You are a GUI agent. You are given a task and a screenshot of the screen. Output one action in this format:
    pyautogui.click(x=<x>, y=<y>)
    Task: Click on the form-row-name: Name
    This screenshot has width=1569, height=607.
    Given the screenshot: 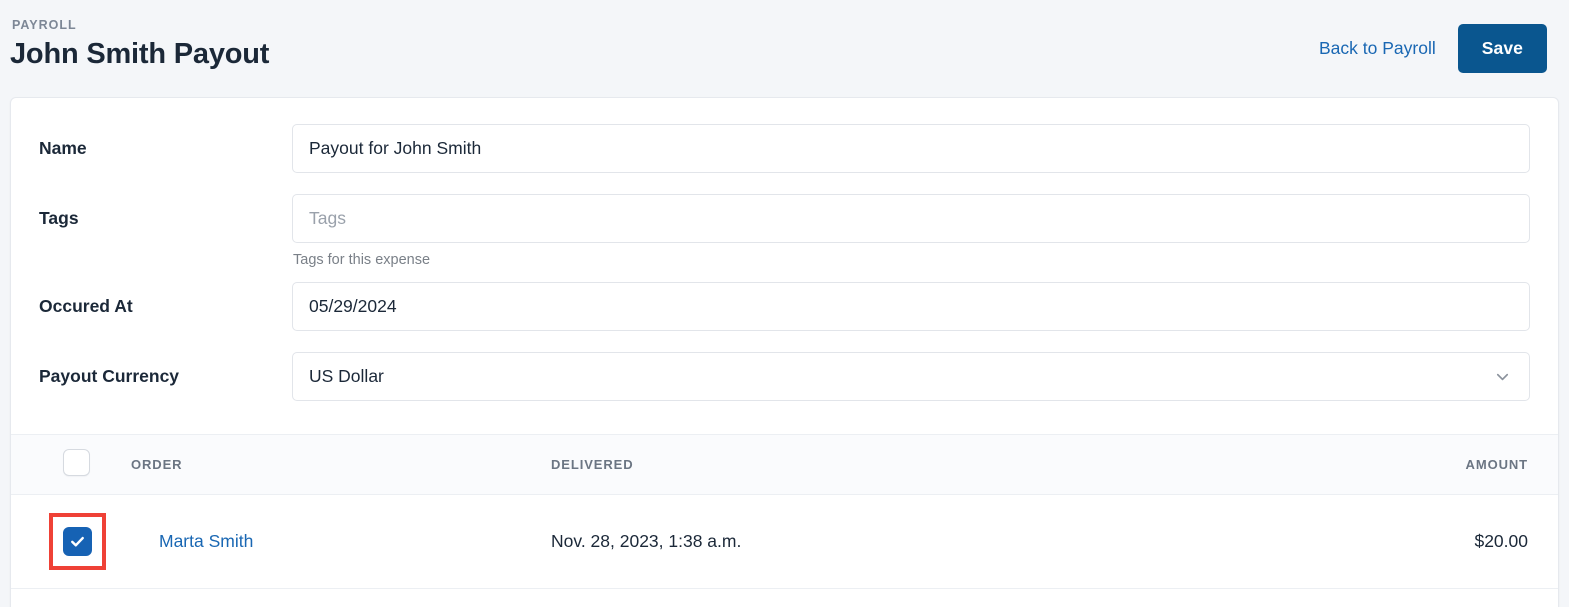 What is the action you would take?
    pyautogui.click(x=784, y=148)
    